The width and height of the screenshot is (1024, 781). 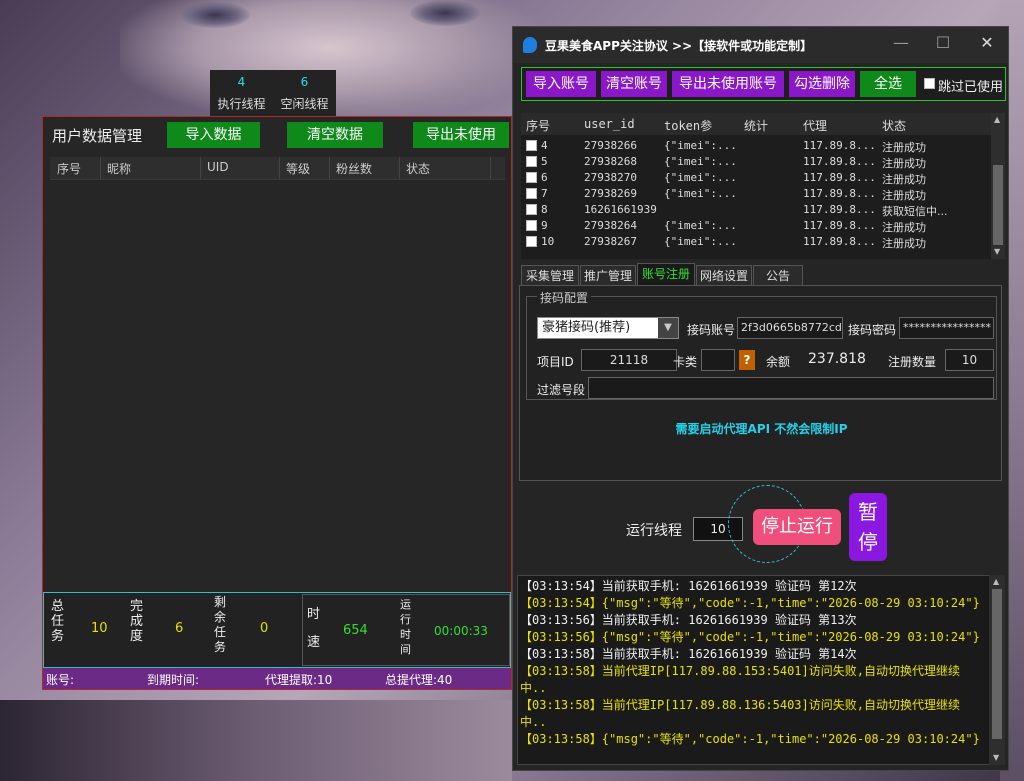 What do you see at coordinates (929, 83) in the screenshot?
I see `skip-used-checkbox` at bounding box center [929, 83].